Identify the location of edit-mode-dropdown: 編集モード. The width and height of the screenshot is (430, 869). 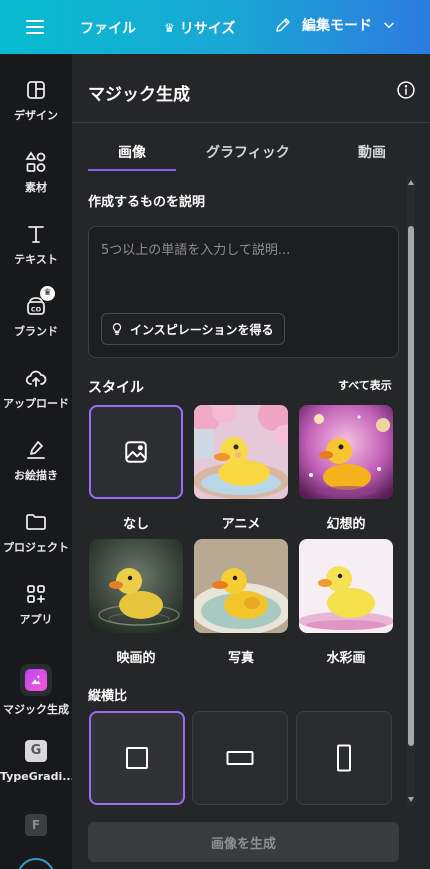
(340, 25).